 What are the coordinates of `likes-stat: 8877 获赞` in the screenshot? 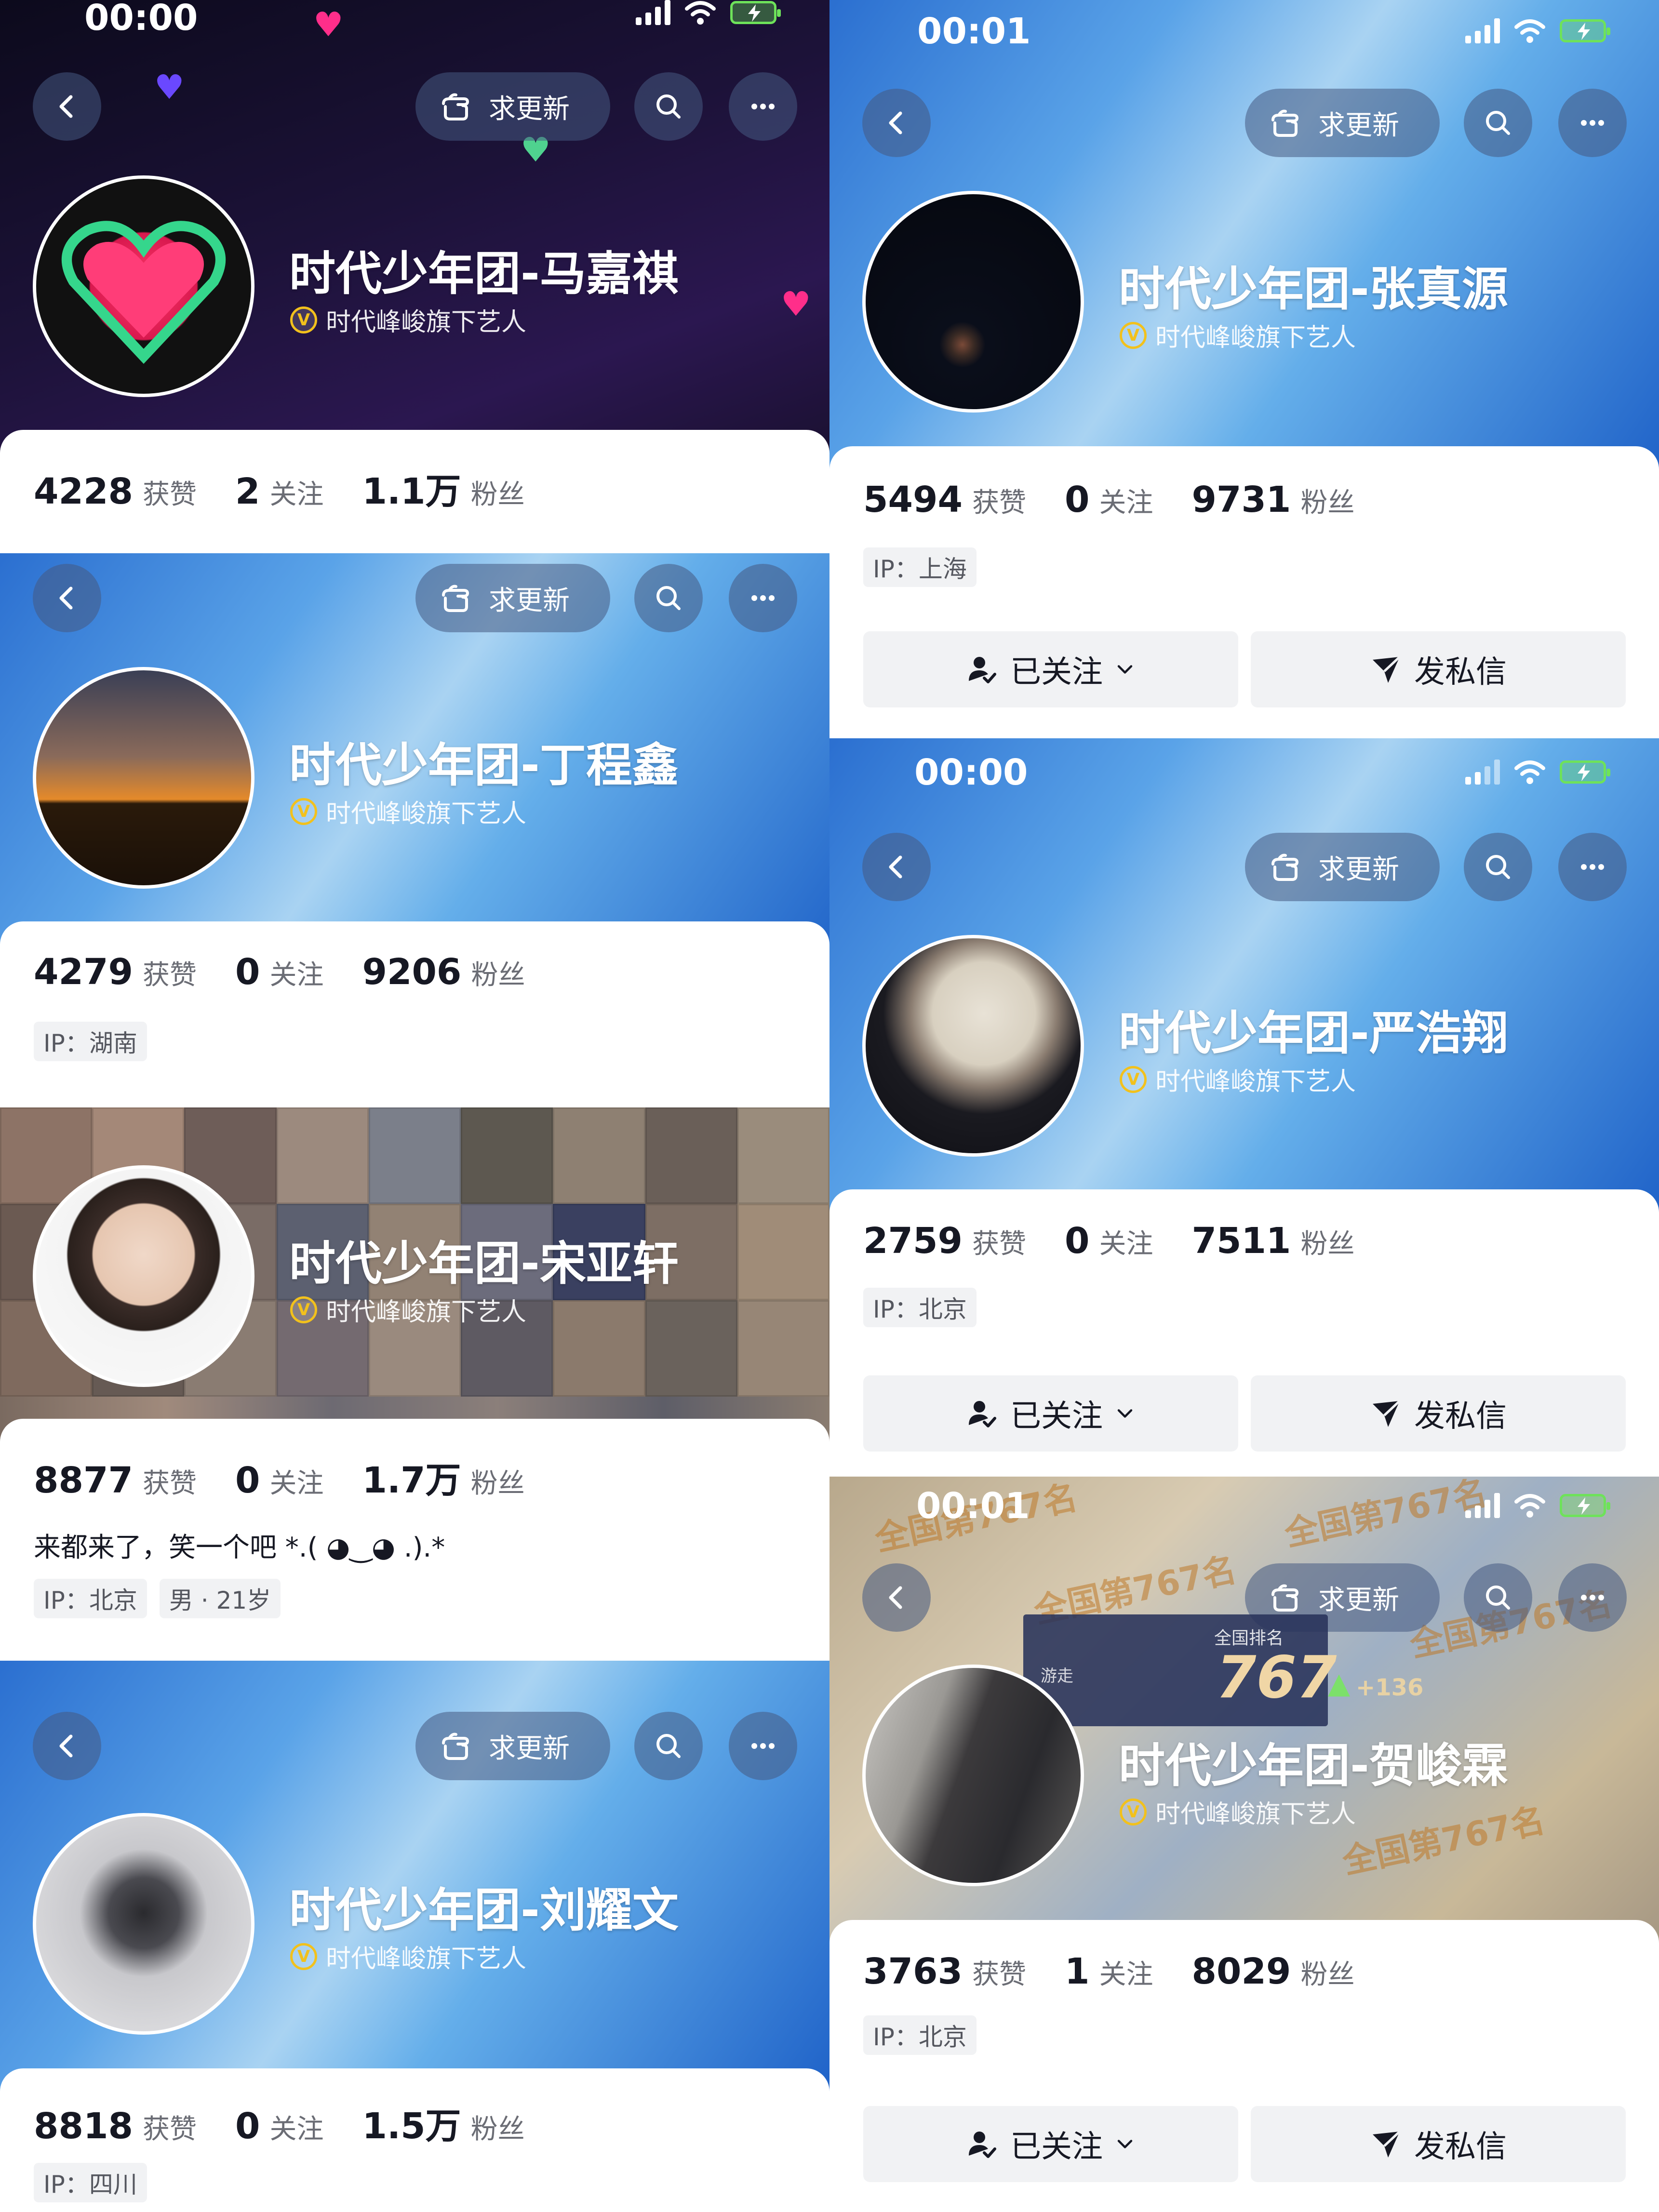 It's located at (115, 1480).